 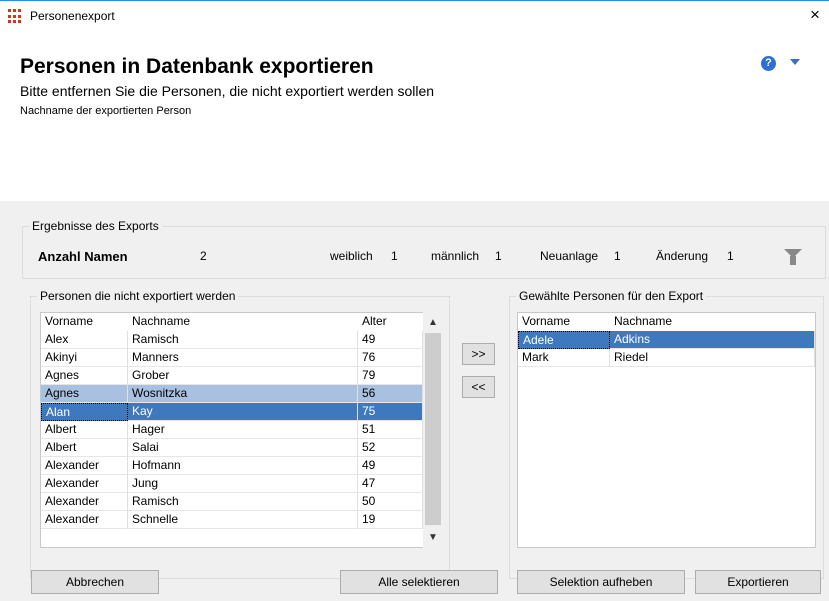 What do you see at coordinates (84, 340) in the screenshot?
I see `first-name-cell: Alex` at bounding box center [84, 340].